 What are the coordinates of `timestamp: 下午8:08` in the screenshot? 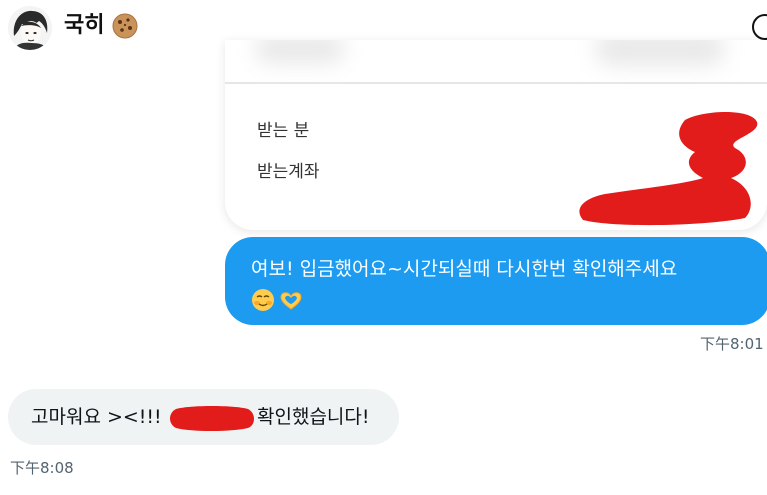 It's located at (42, 468).